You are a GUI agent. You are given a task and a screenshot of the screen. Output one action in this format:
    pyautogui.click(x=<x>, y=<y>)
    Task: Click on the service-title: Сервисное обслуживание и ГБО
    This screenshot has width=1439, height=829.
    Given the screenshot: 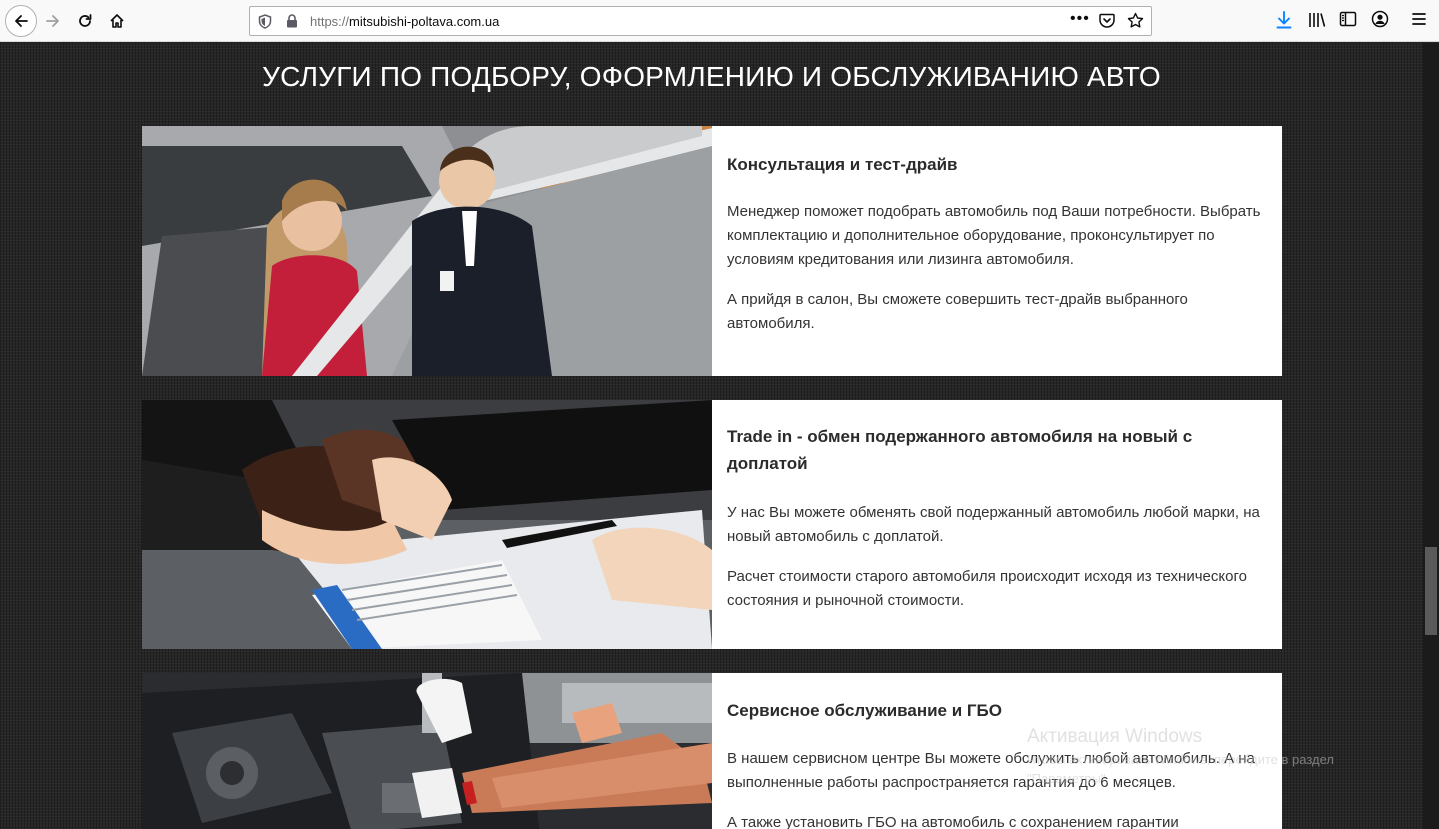 What is the action you would take?
    pyautogui.click(x=864, y=710)
    